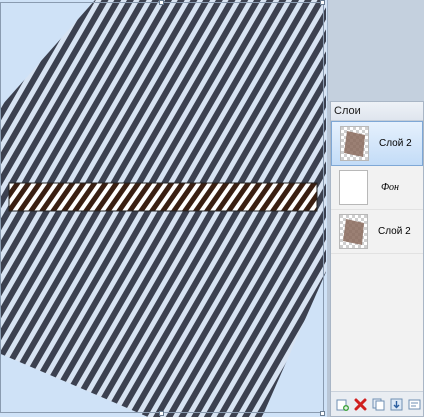 Image resolution: width=424 pixels, height=417 pixels. What do you see at coordinates (322, 413) in the screenshot?
I see `resize-handle-bottom-right` at bounding box center [322, 413].